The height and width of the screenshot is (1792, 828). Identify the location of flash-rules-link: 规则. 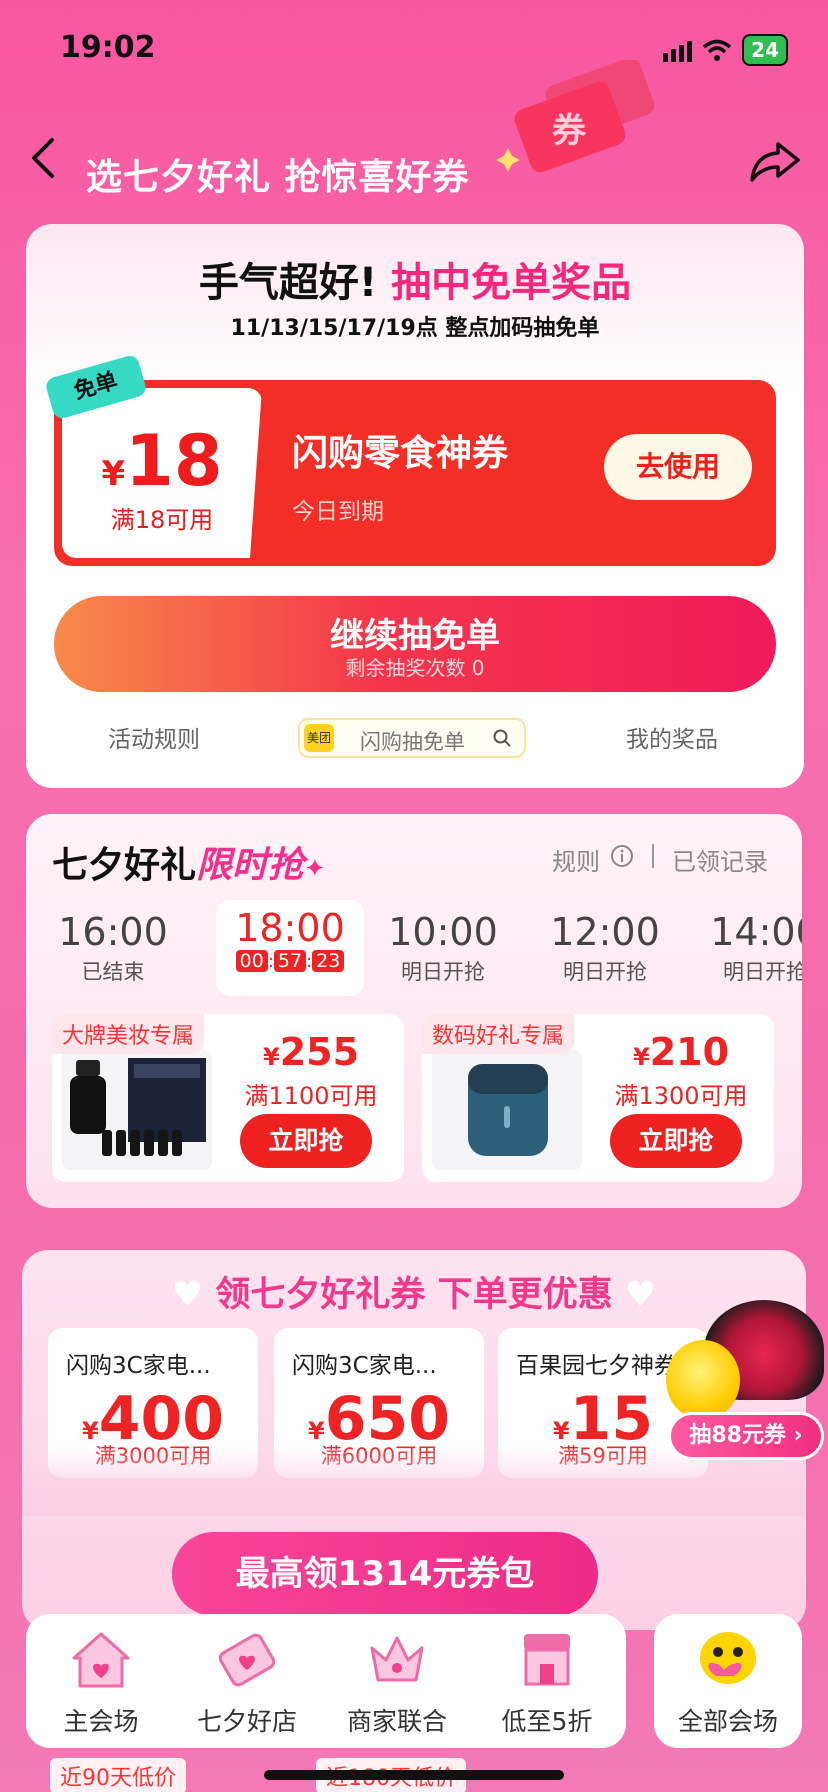
(576, 859).